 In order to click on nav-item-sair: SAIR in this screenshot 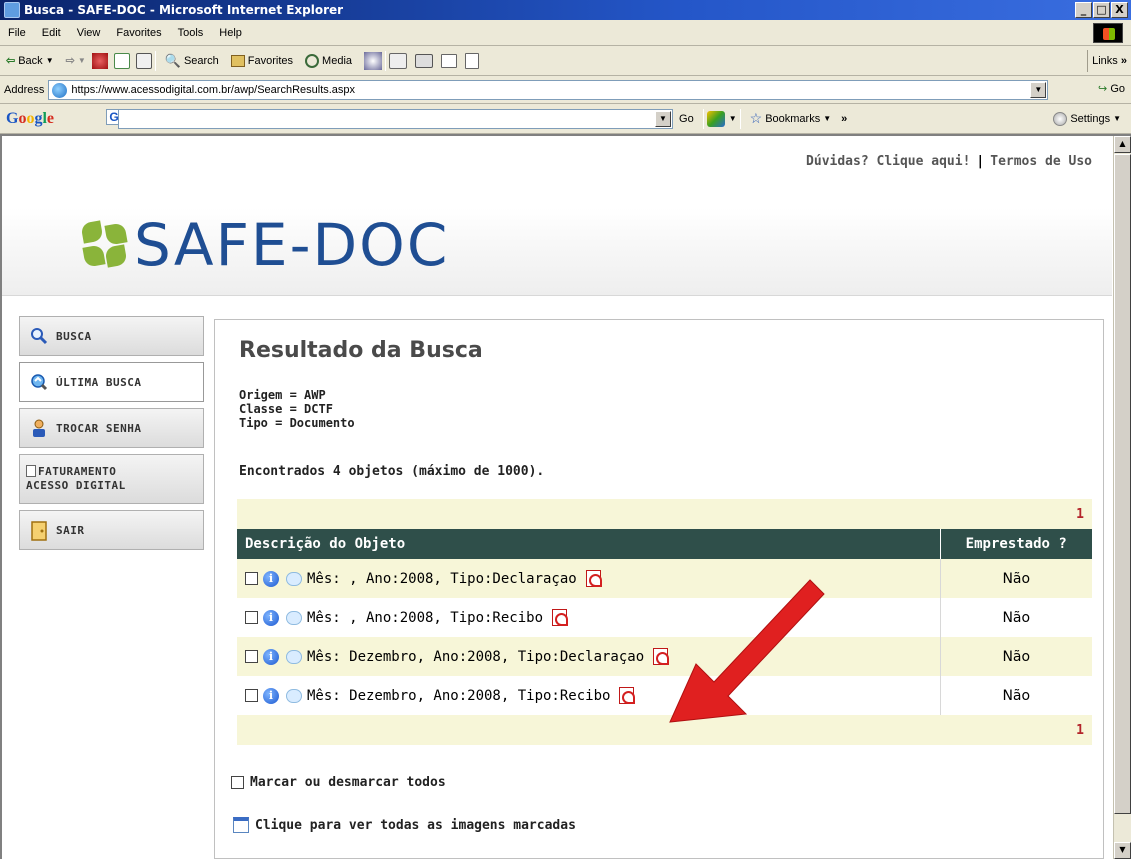, I will do `click(111, 530)`.